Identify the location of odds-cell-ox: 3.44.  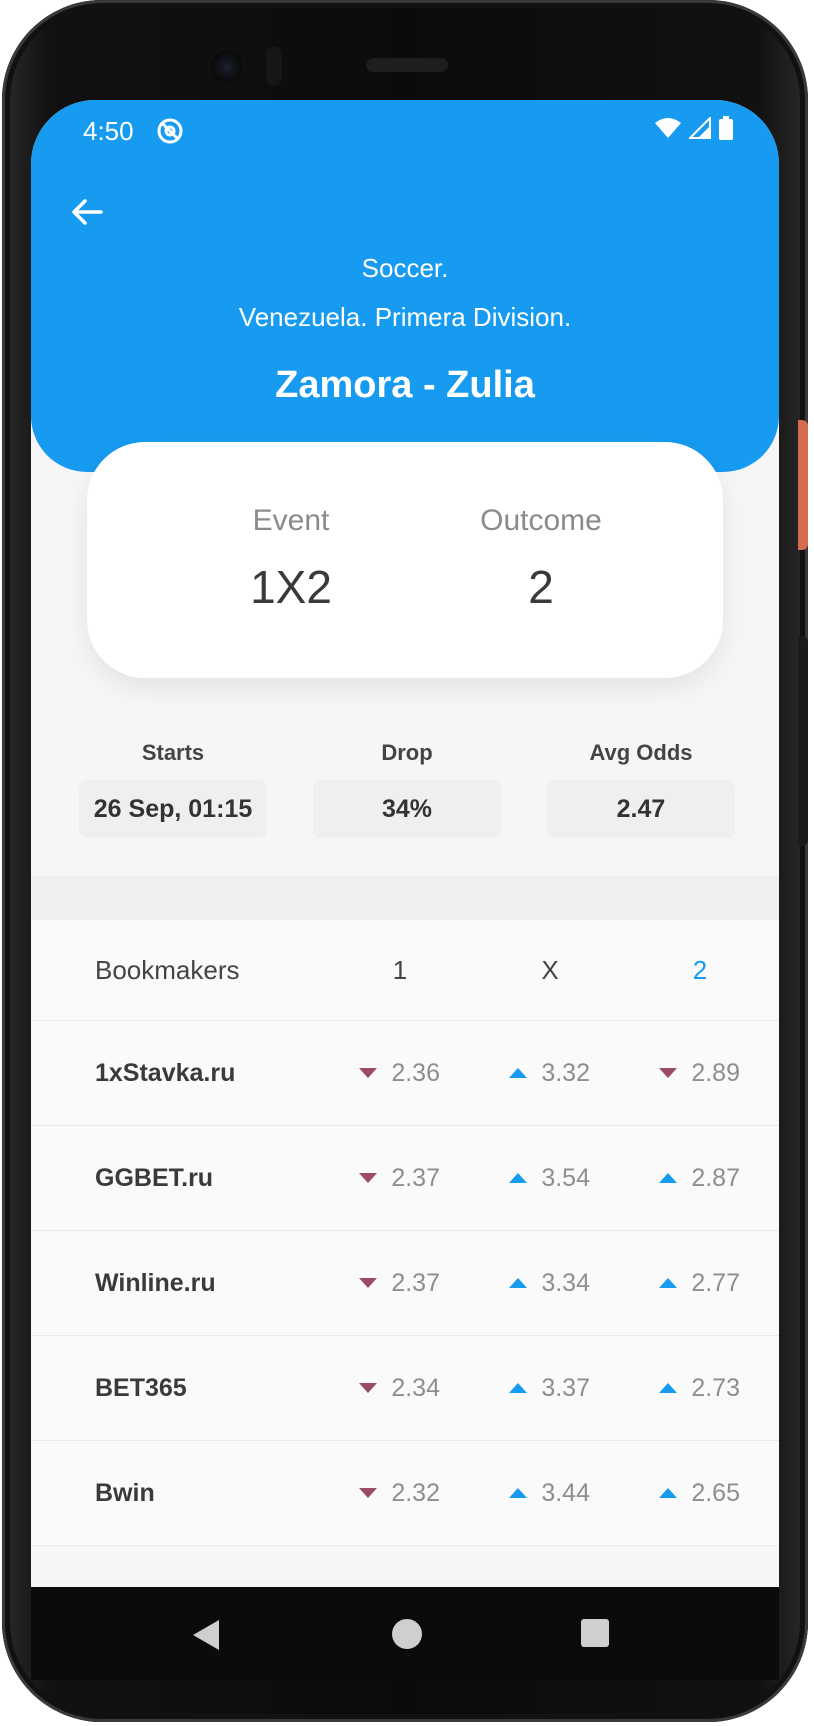
(535, 1493).